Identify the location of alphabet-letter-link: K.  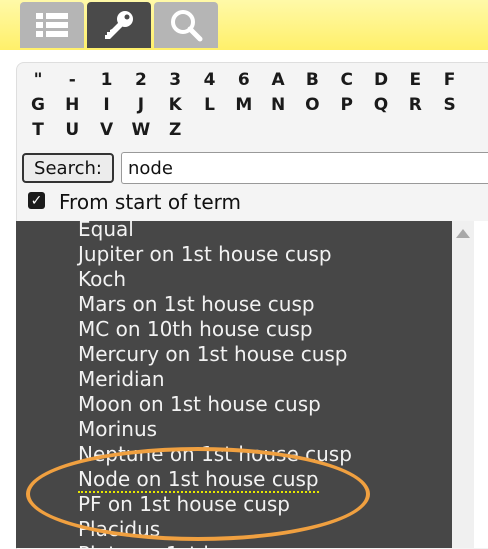
(175, 105).